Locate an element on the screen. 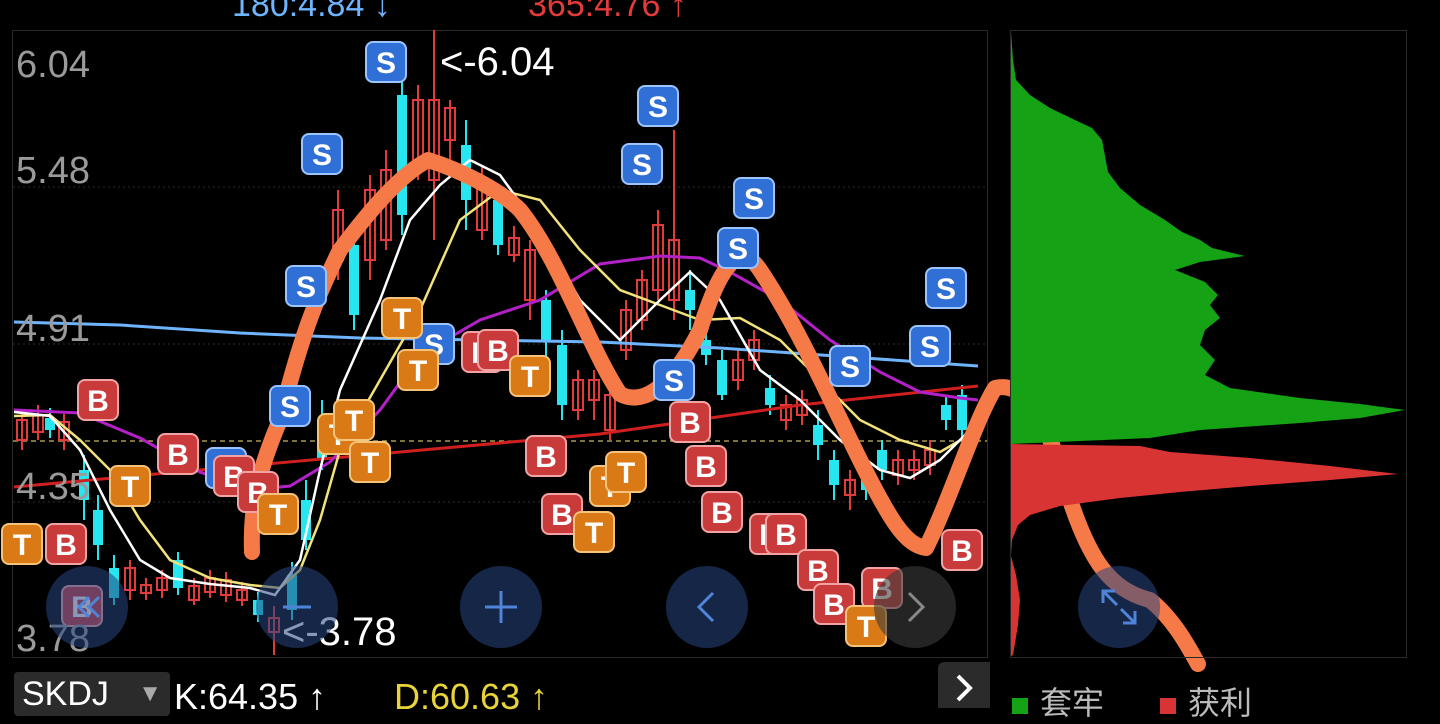  legend-loss: 套牢 is located at coordinates (1058, 701).